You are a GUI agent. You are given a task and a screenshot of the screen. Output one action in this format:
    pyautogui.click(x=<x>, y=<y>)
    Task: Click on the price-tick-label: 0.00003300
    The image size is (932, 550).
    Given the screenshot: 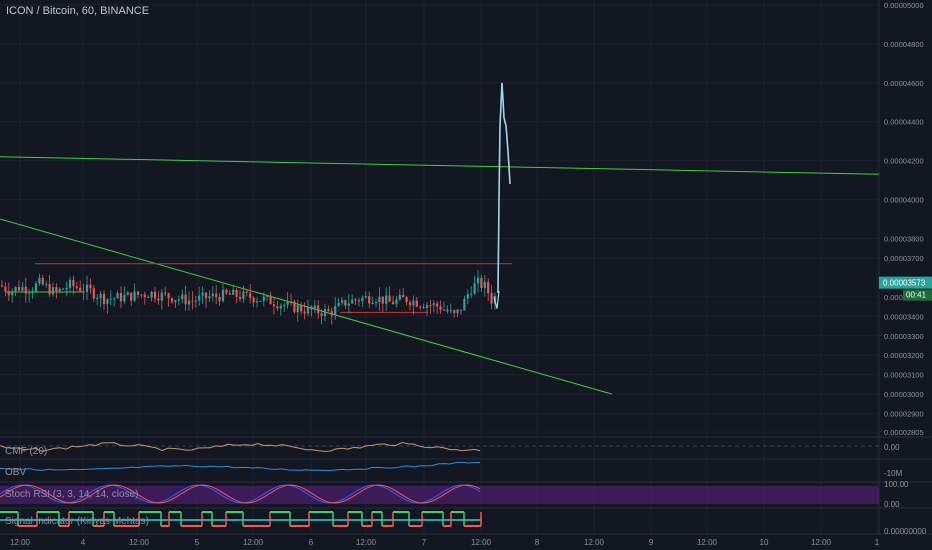 What is the action you would take?
    pyautogui.click(x=904, y=336)
    